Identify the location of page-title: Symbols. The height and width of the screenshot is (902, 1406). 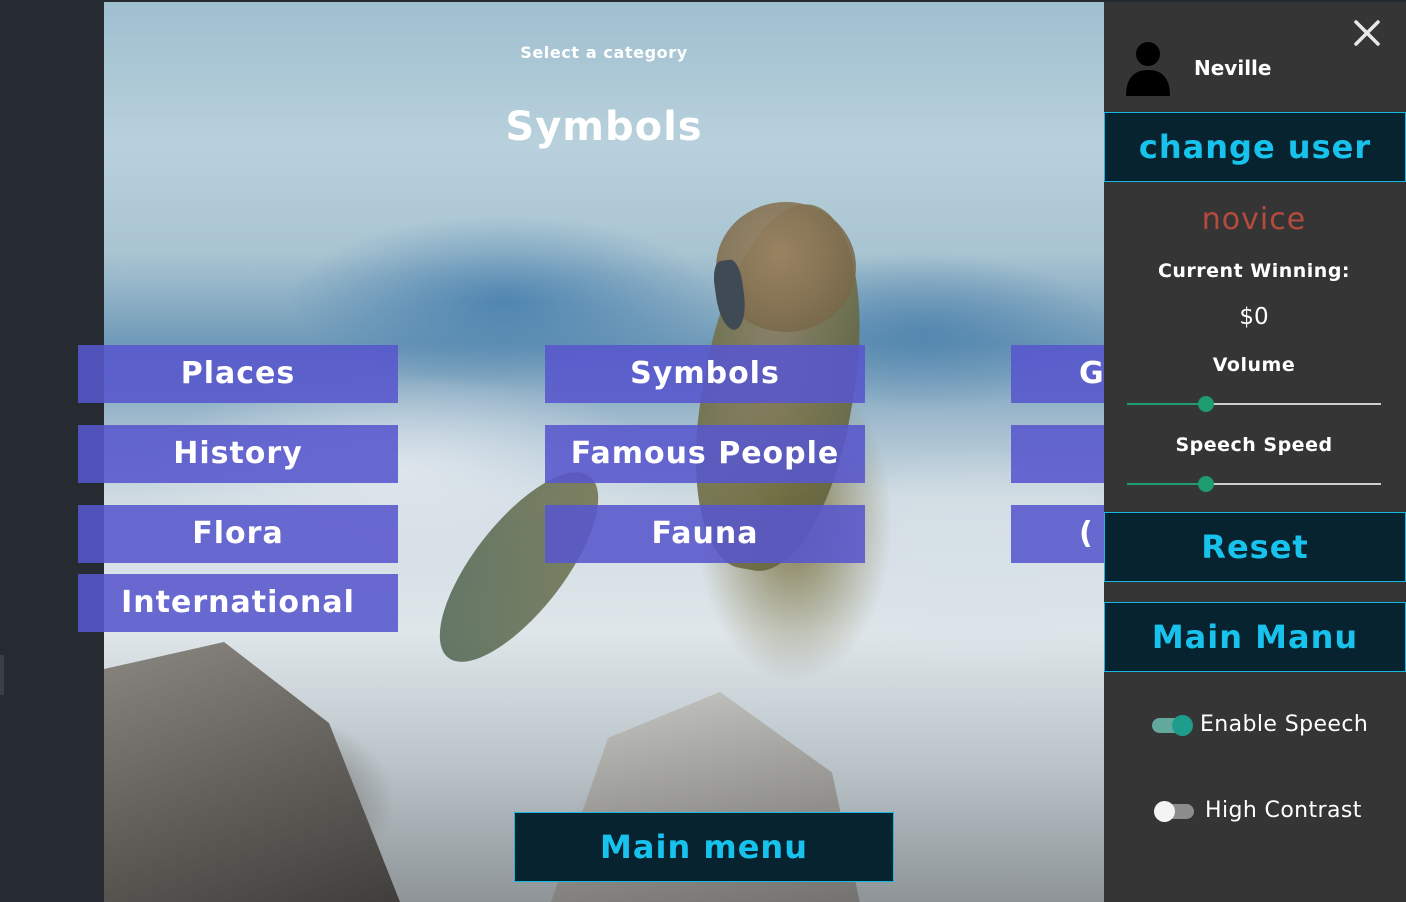
(604, 127).